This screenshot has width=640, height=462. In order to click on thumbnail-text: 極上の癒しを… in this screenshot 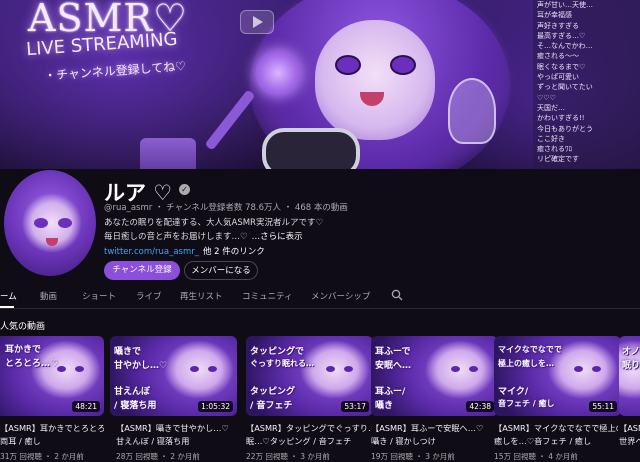, I will do `click(526, 363)`.